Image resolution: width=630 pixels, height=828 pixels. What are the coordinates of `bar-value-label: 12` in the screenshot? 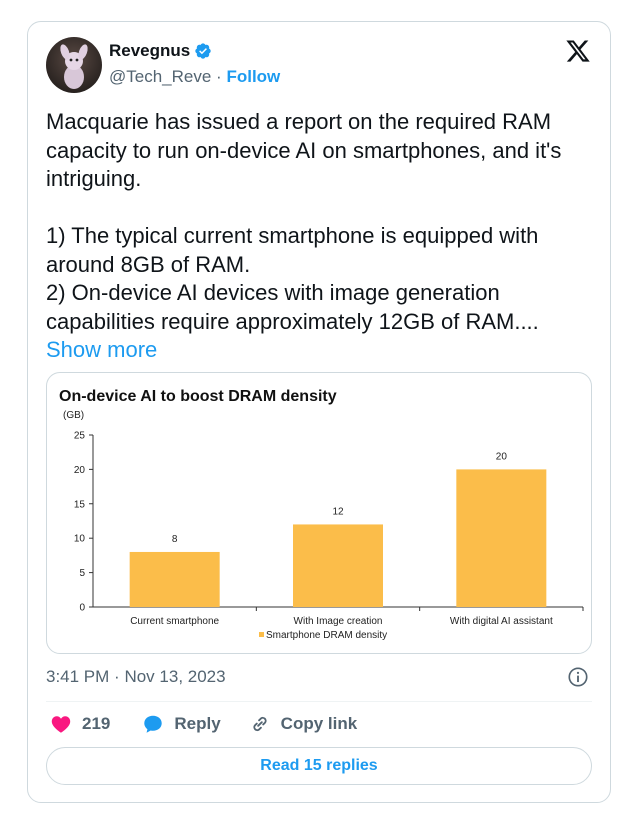 It's located at (338, 511).